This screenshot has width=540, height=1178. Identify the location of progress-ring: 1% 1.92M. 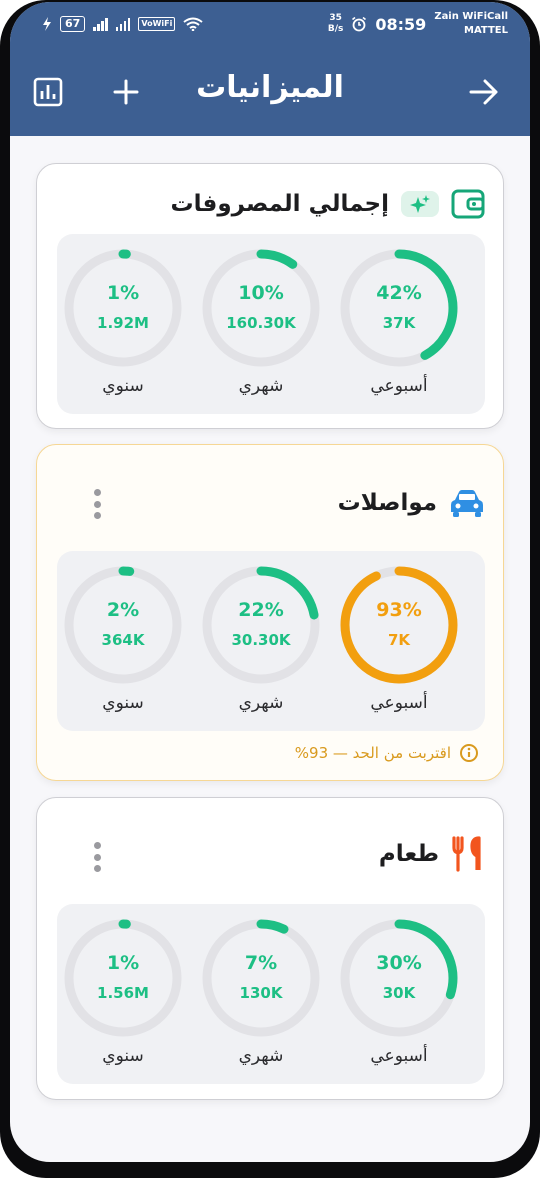
(123, 308).